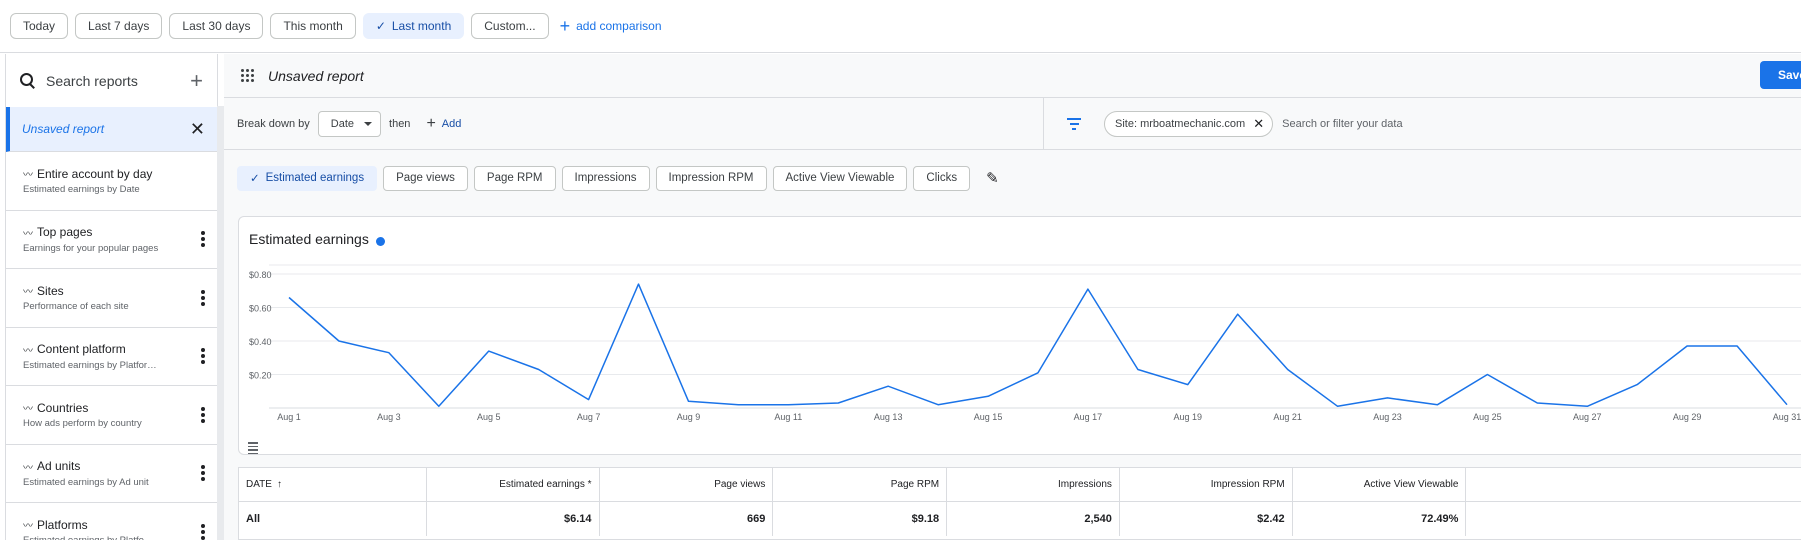 This screenshot has width=1801, height=540. What do you see at coordinates (687, 484) in the screenshot?
I see `table-header-cell: Page views` at bounding box center [687, 484].